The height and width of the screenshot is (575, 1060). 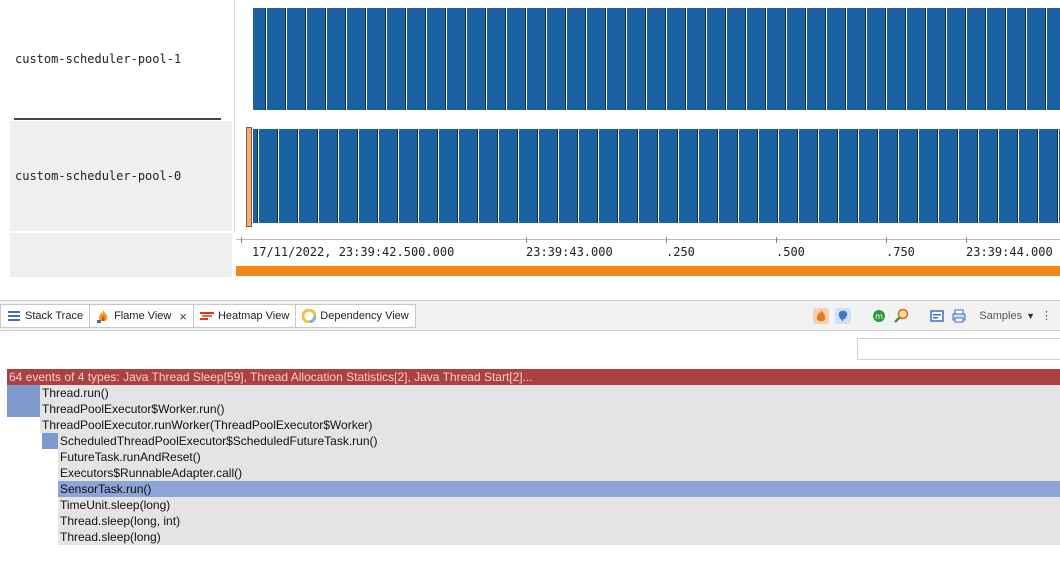 What do you see at coordinates (559, 473) in the screenshot?
I see `flame-frame: Executors$RunnableAdapter.call()` at bounding box center [559, 473].